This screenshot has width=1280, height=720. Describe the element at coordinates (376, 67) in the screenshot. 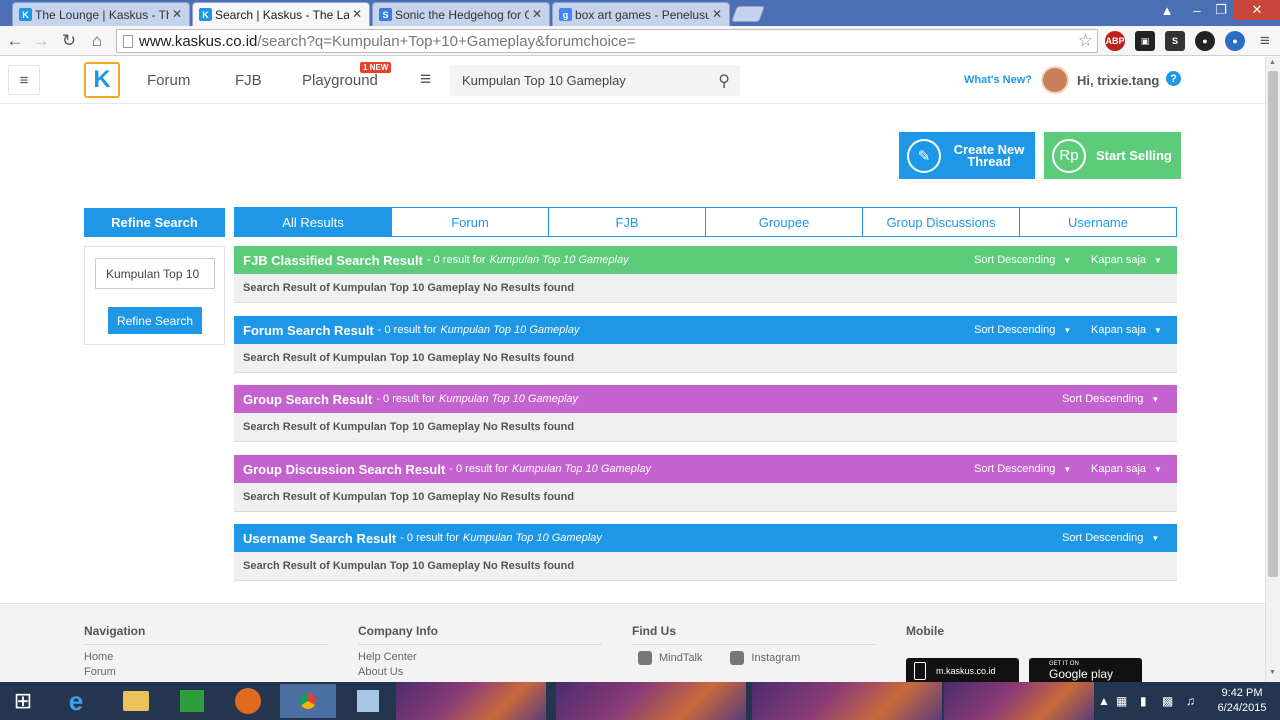

I see `new-badge: 1 NEW` at that location.